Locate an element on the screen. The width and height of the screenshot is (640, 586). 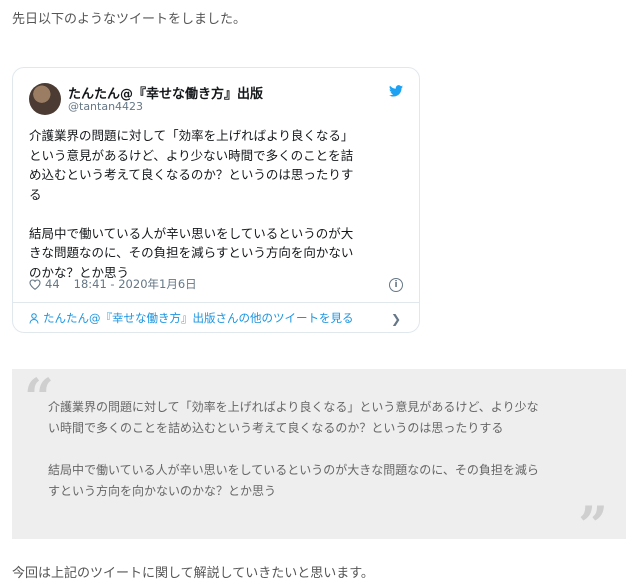
chevron-right-icon: ❯ is located at coordinates (396, 319).